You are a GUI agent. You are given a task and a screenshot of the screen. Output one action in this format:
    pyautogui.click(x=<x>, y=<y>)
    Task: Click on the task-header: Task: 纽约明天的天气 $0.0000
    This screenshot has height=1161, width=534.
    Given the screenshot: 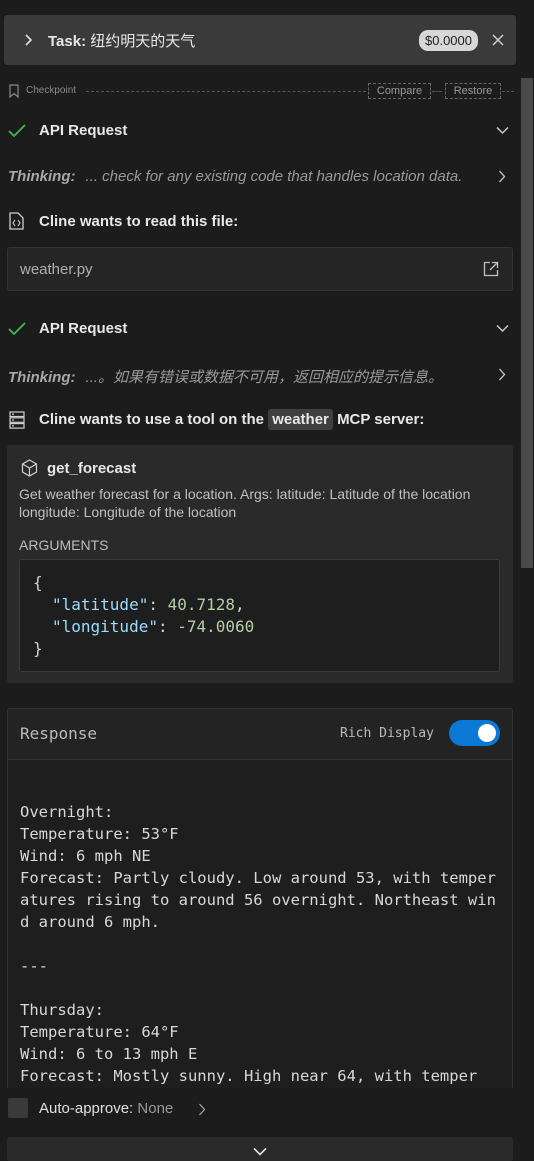 What is the action you would take?
    pyautogui.click(x=260, y=40)
    